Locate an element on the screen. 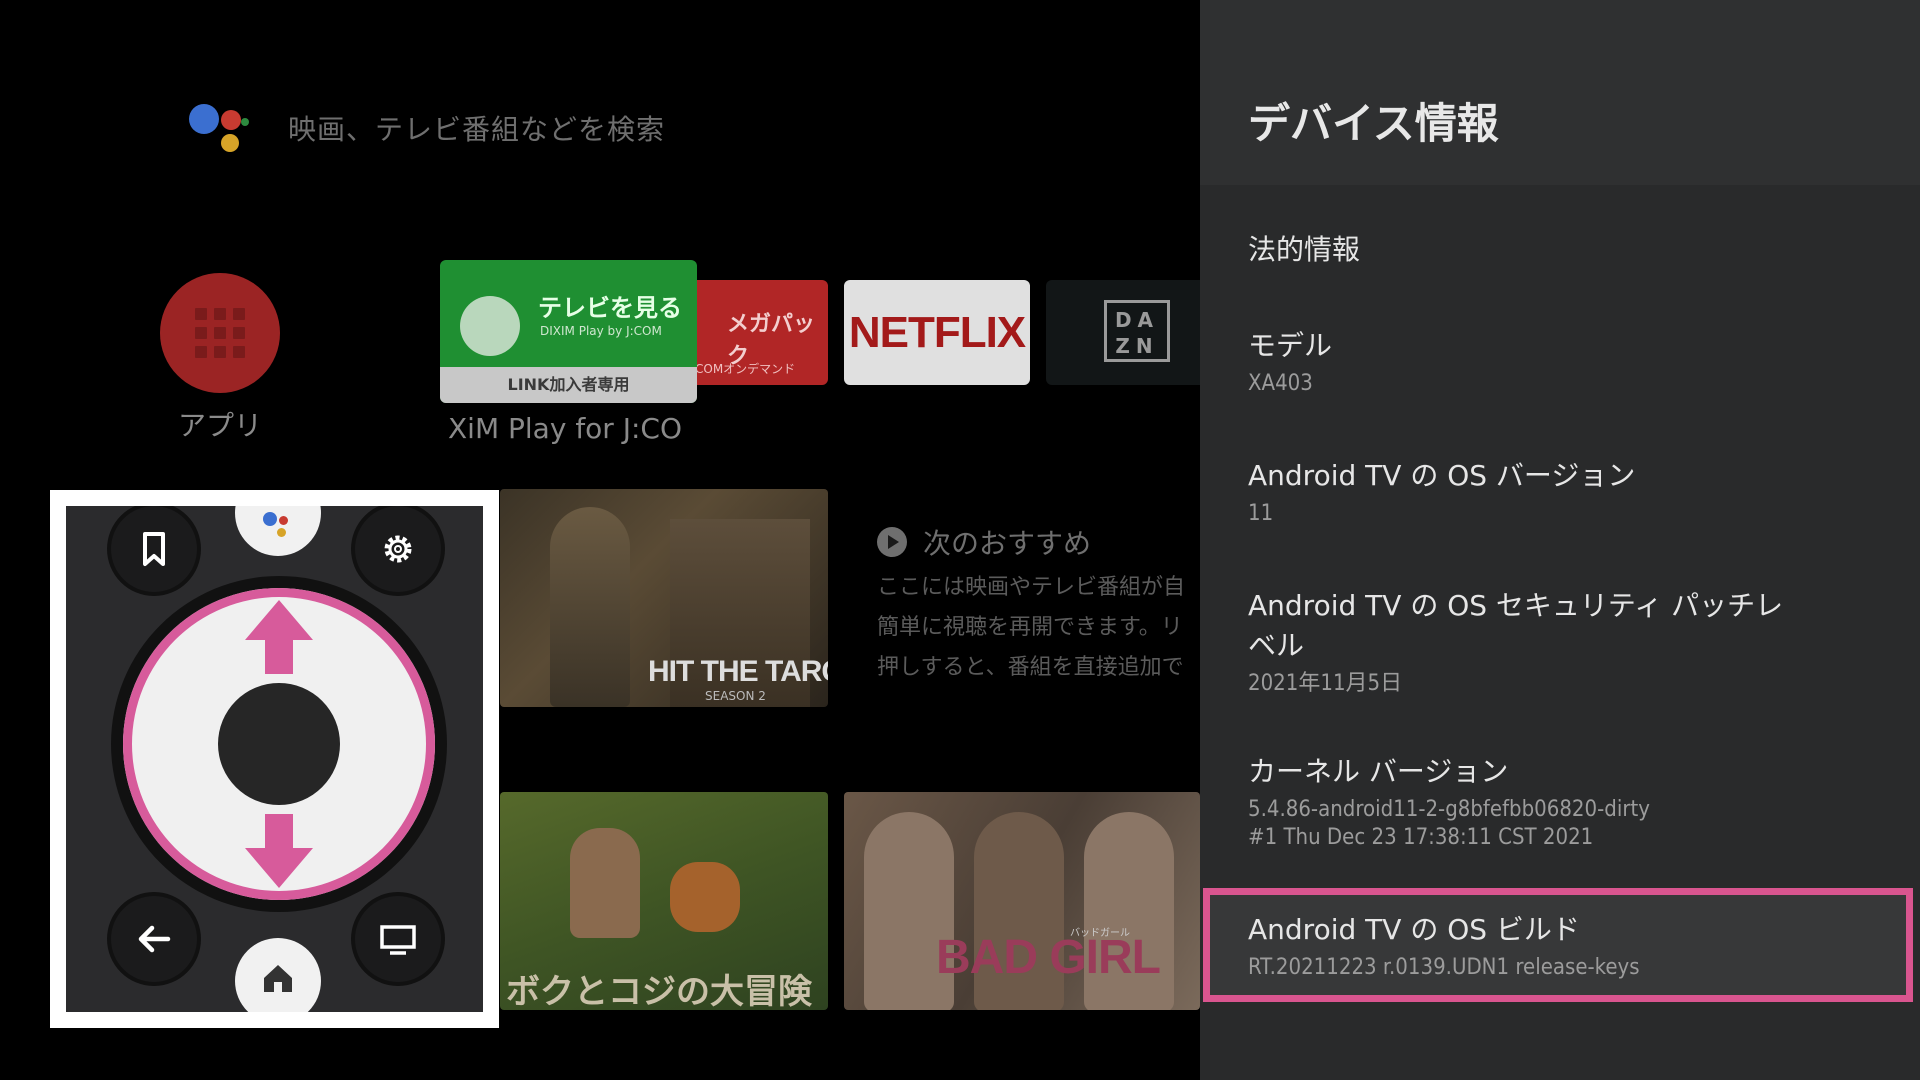 This screenshot has height=1080, width=1920. search-placeholder: 映画、テレビ番組などを検索 is located at coordinates (476, 128).